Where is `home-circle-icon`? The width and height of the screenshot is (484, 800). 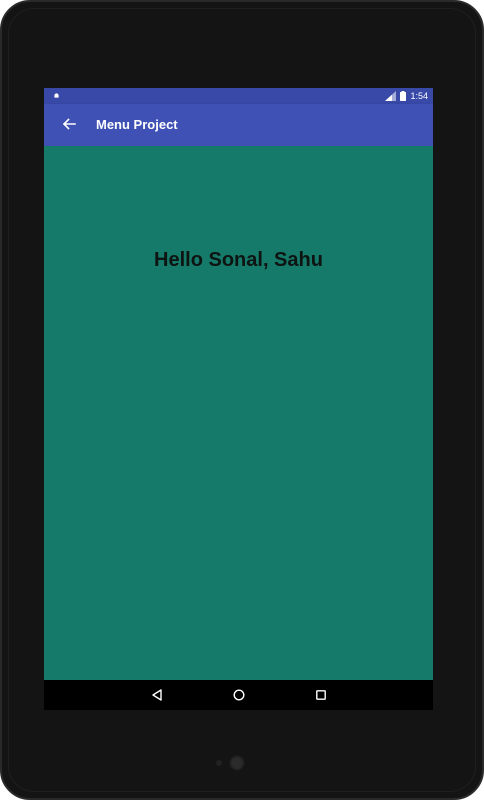 home-circle-icon is located at coordinates (239, 695).